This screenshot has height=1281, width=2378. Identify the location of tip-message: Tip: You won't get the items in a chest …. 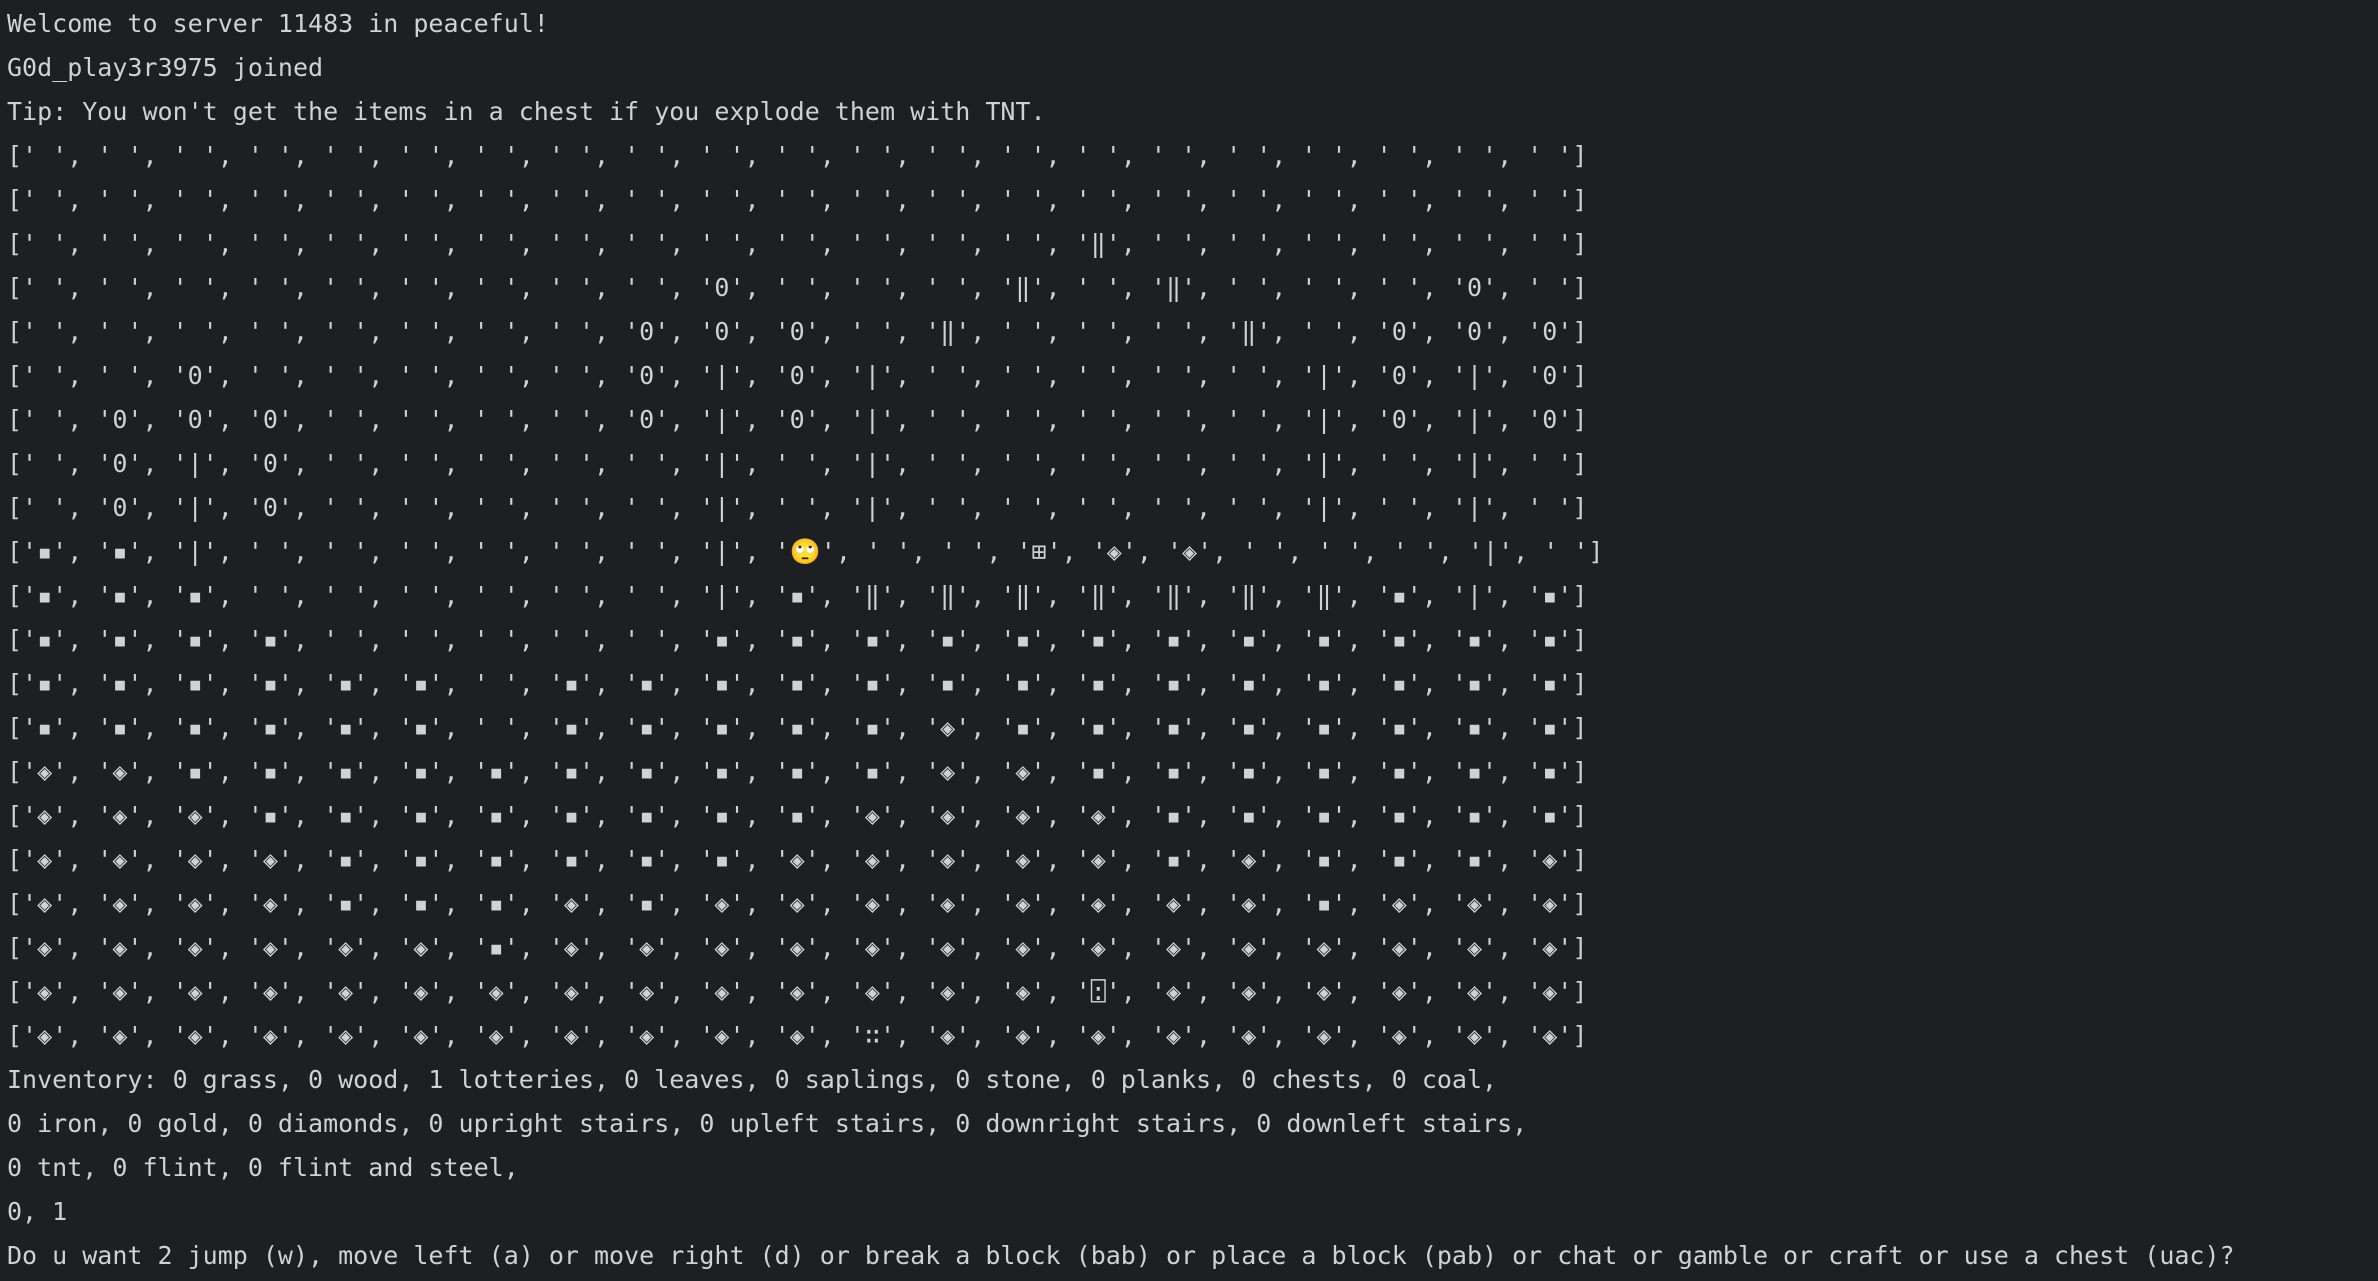
(526, 111).